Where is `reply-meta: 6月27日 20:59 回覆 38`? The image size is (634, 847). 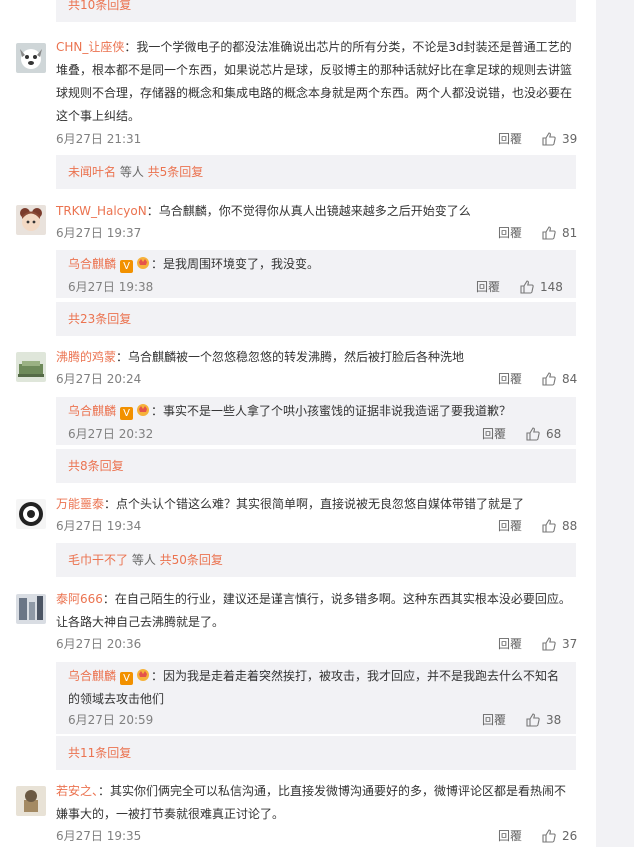
reply-meta: 6月27日 20:59 回覆 38 is located at coordinates (316, 720).